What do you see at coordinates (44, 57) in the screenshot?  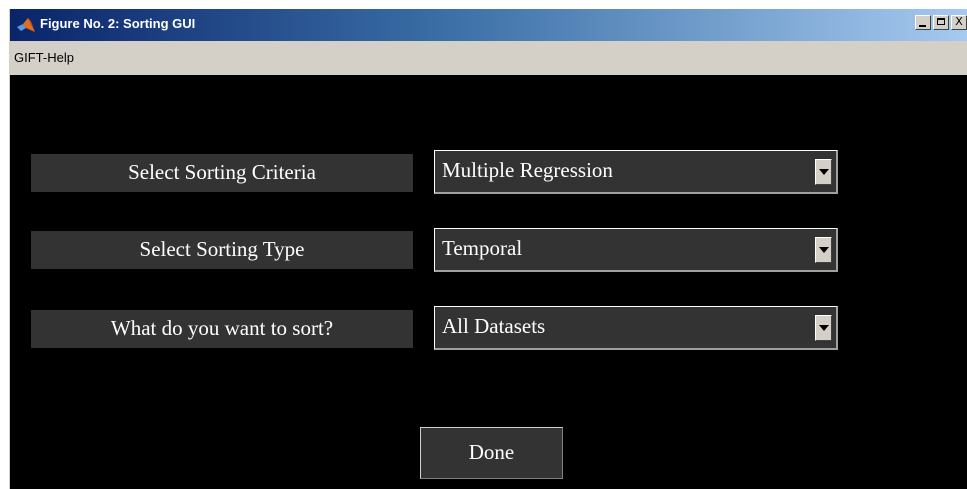 I see `menu-item-gift-help: GIFT-Help` at bounding box center [44, 57].